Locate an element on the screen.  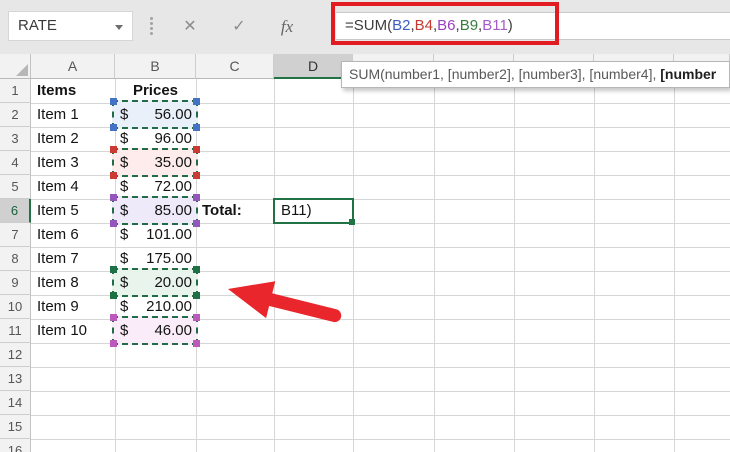
select-all-triangle-icon is located at coordinates (22, 70).